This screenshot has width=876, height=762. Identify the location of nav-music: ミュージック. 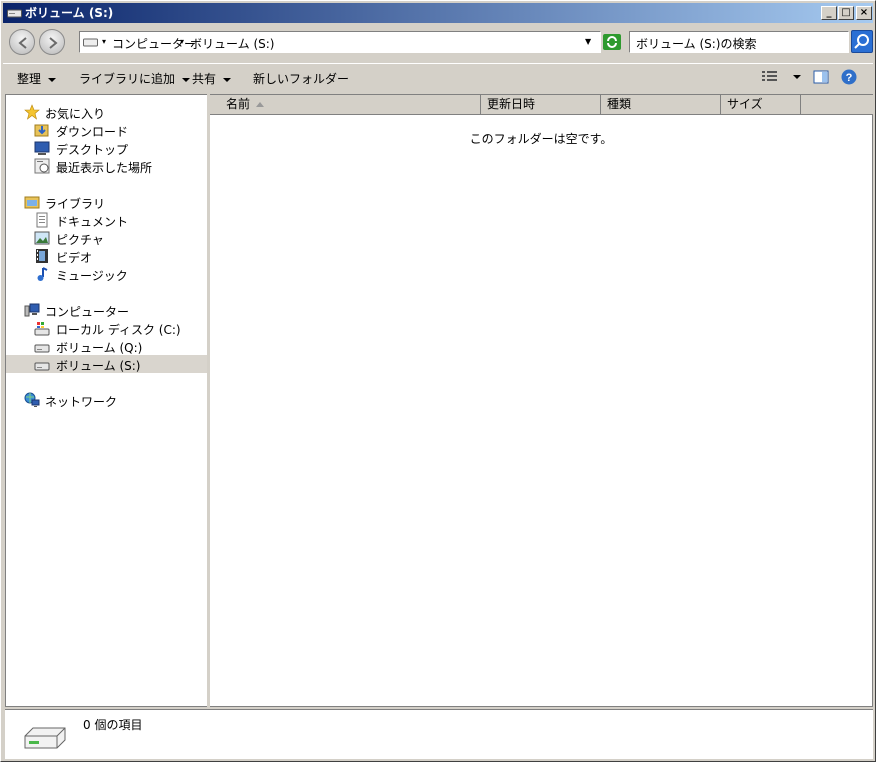
(106, 274).